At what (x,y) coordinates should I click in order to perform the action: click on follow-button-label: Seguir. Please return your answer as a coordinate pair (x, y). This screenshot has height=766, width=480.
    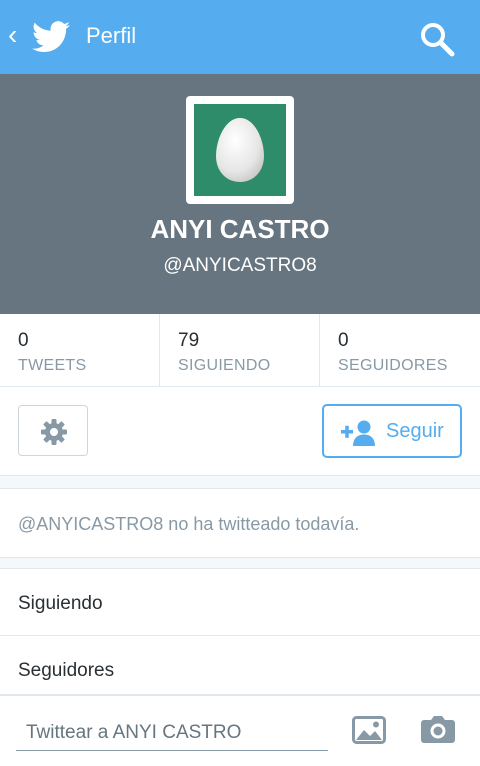
    Looking at the image, I should click on (415, 431).